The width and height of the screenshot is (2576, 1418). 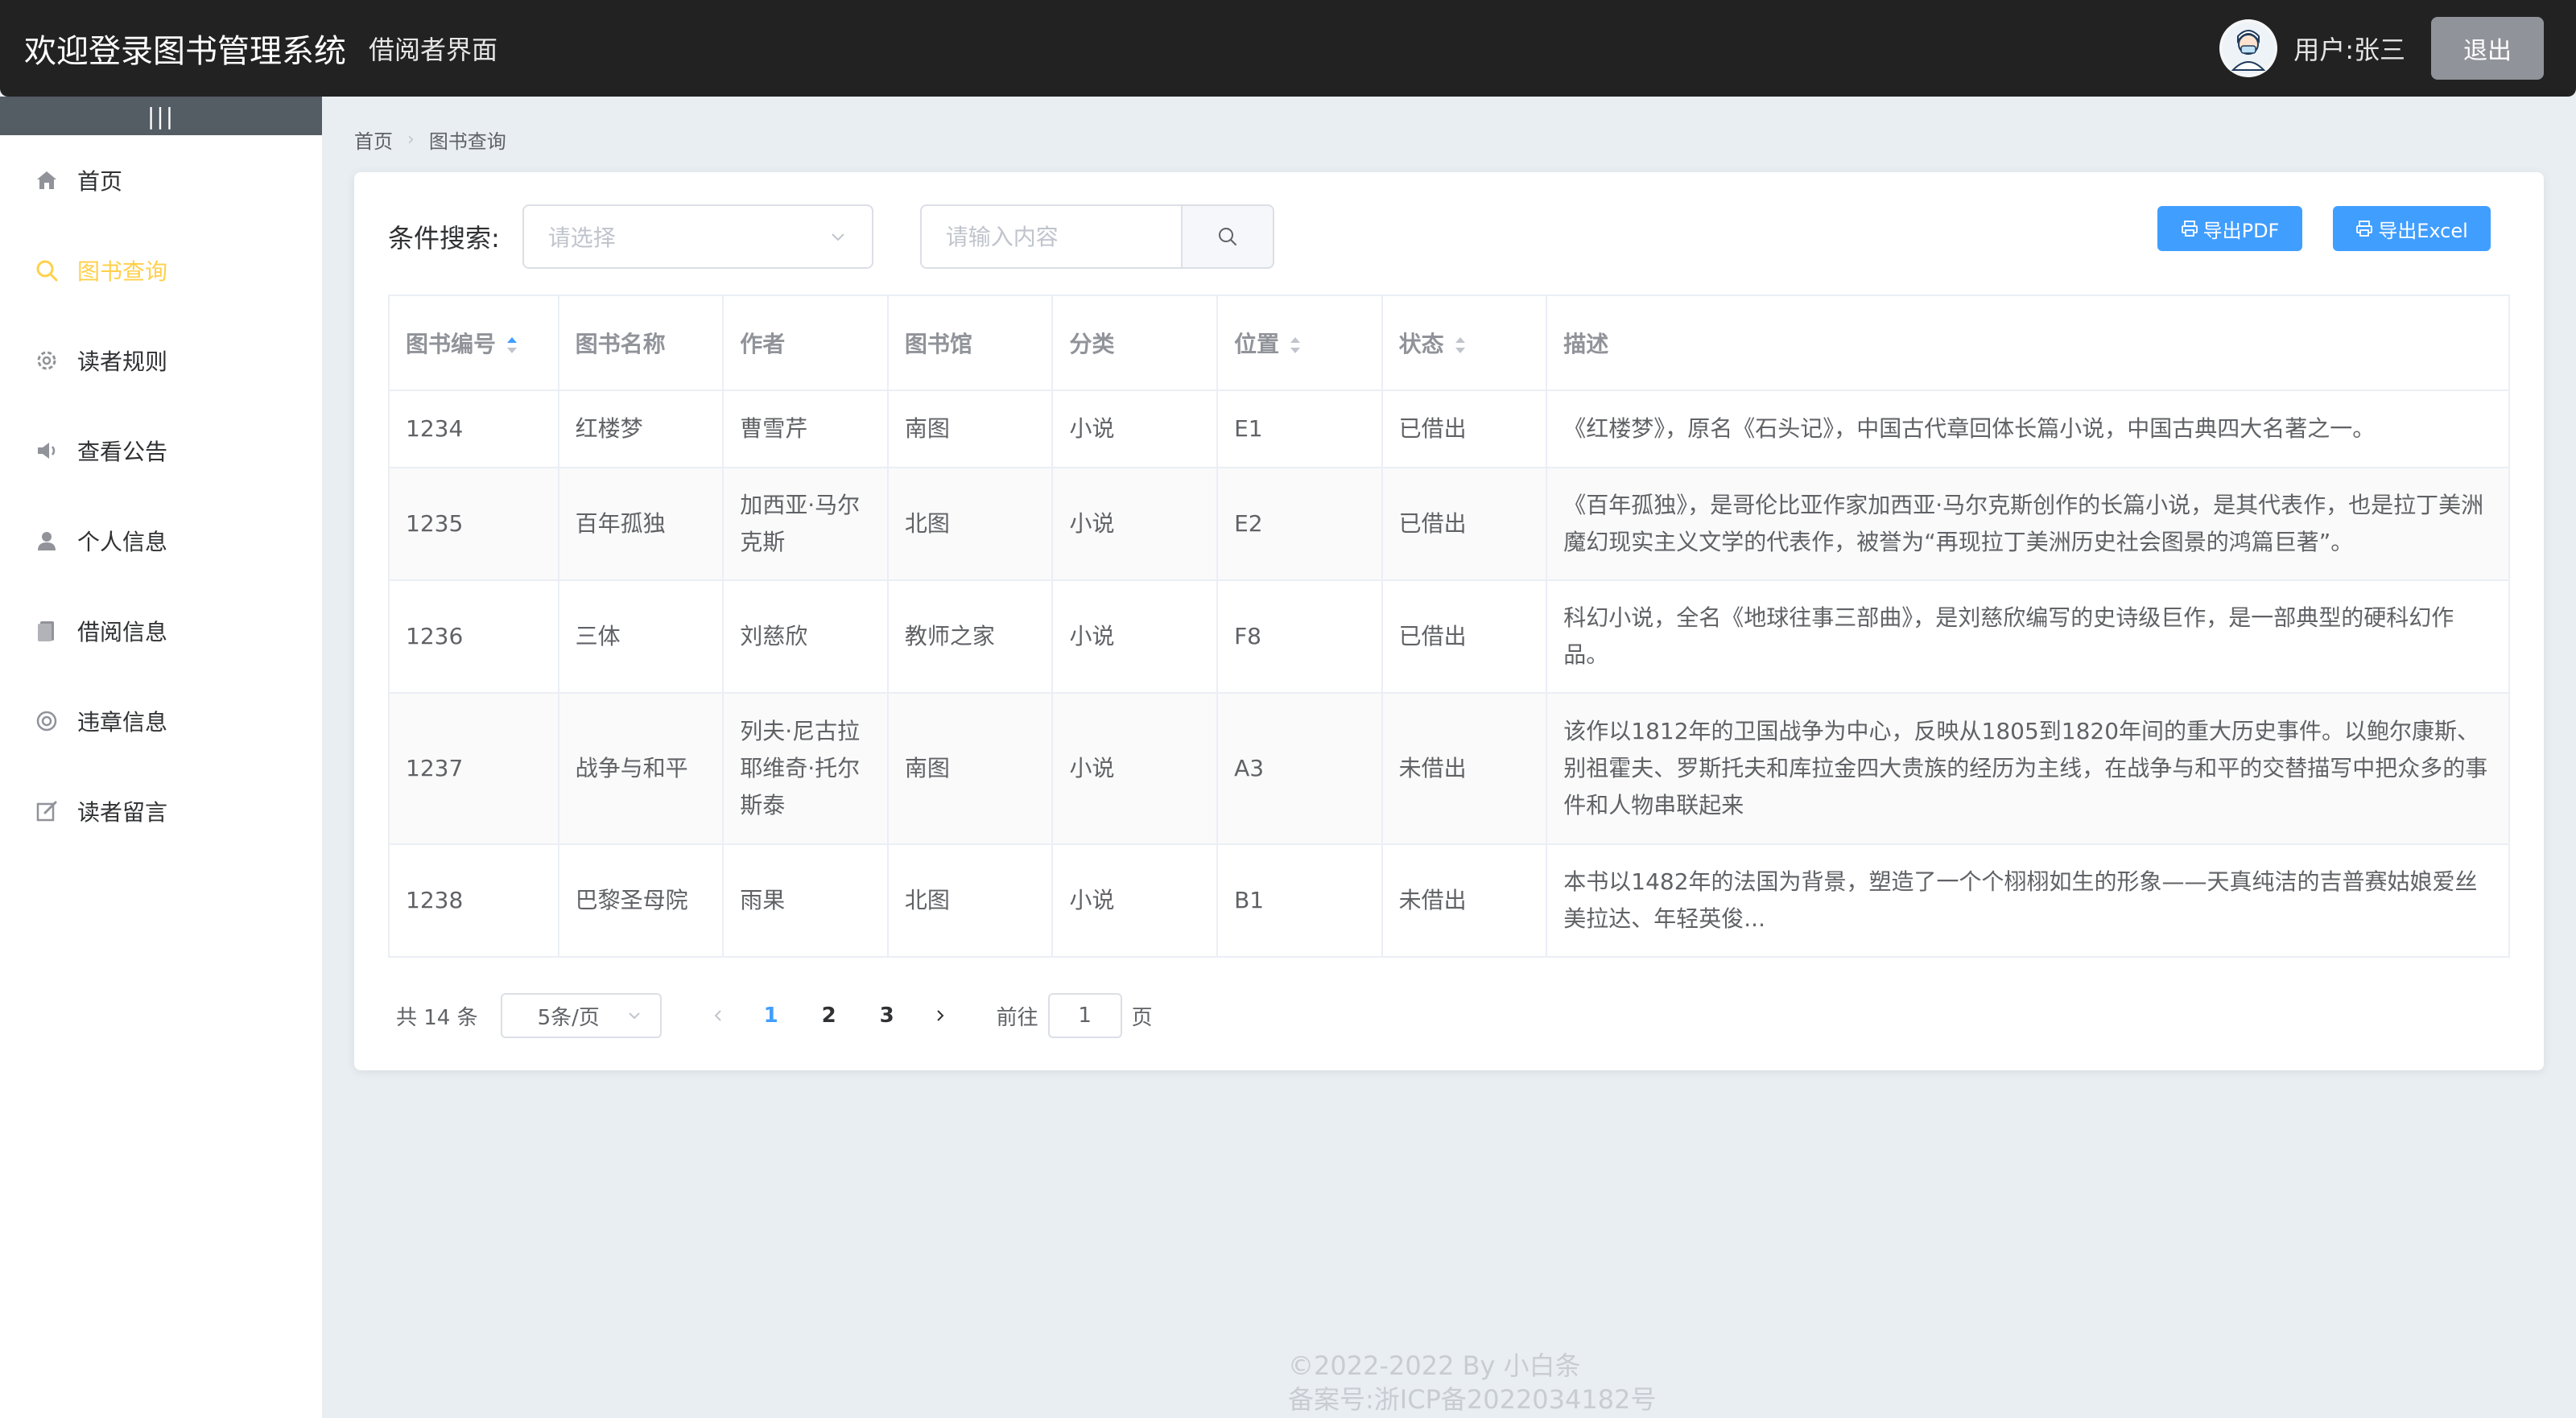 I want to click on total-count: 共 14 条, so click(x=437, y=1017).